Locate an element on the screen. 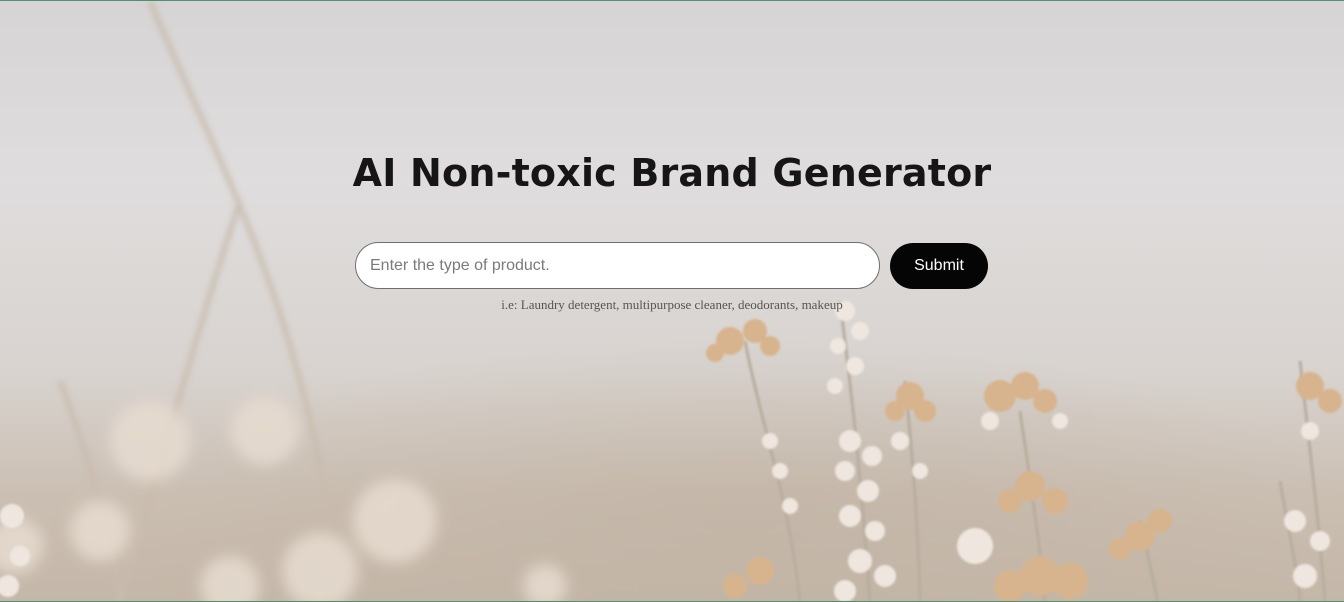 This screenshot has width=1344, height=602. submit-button: Submit is located at coordinates (939, 266).